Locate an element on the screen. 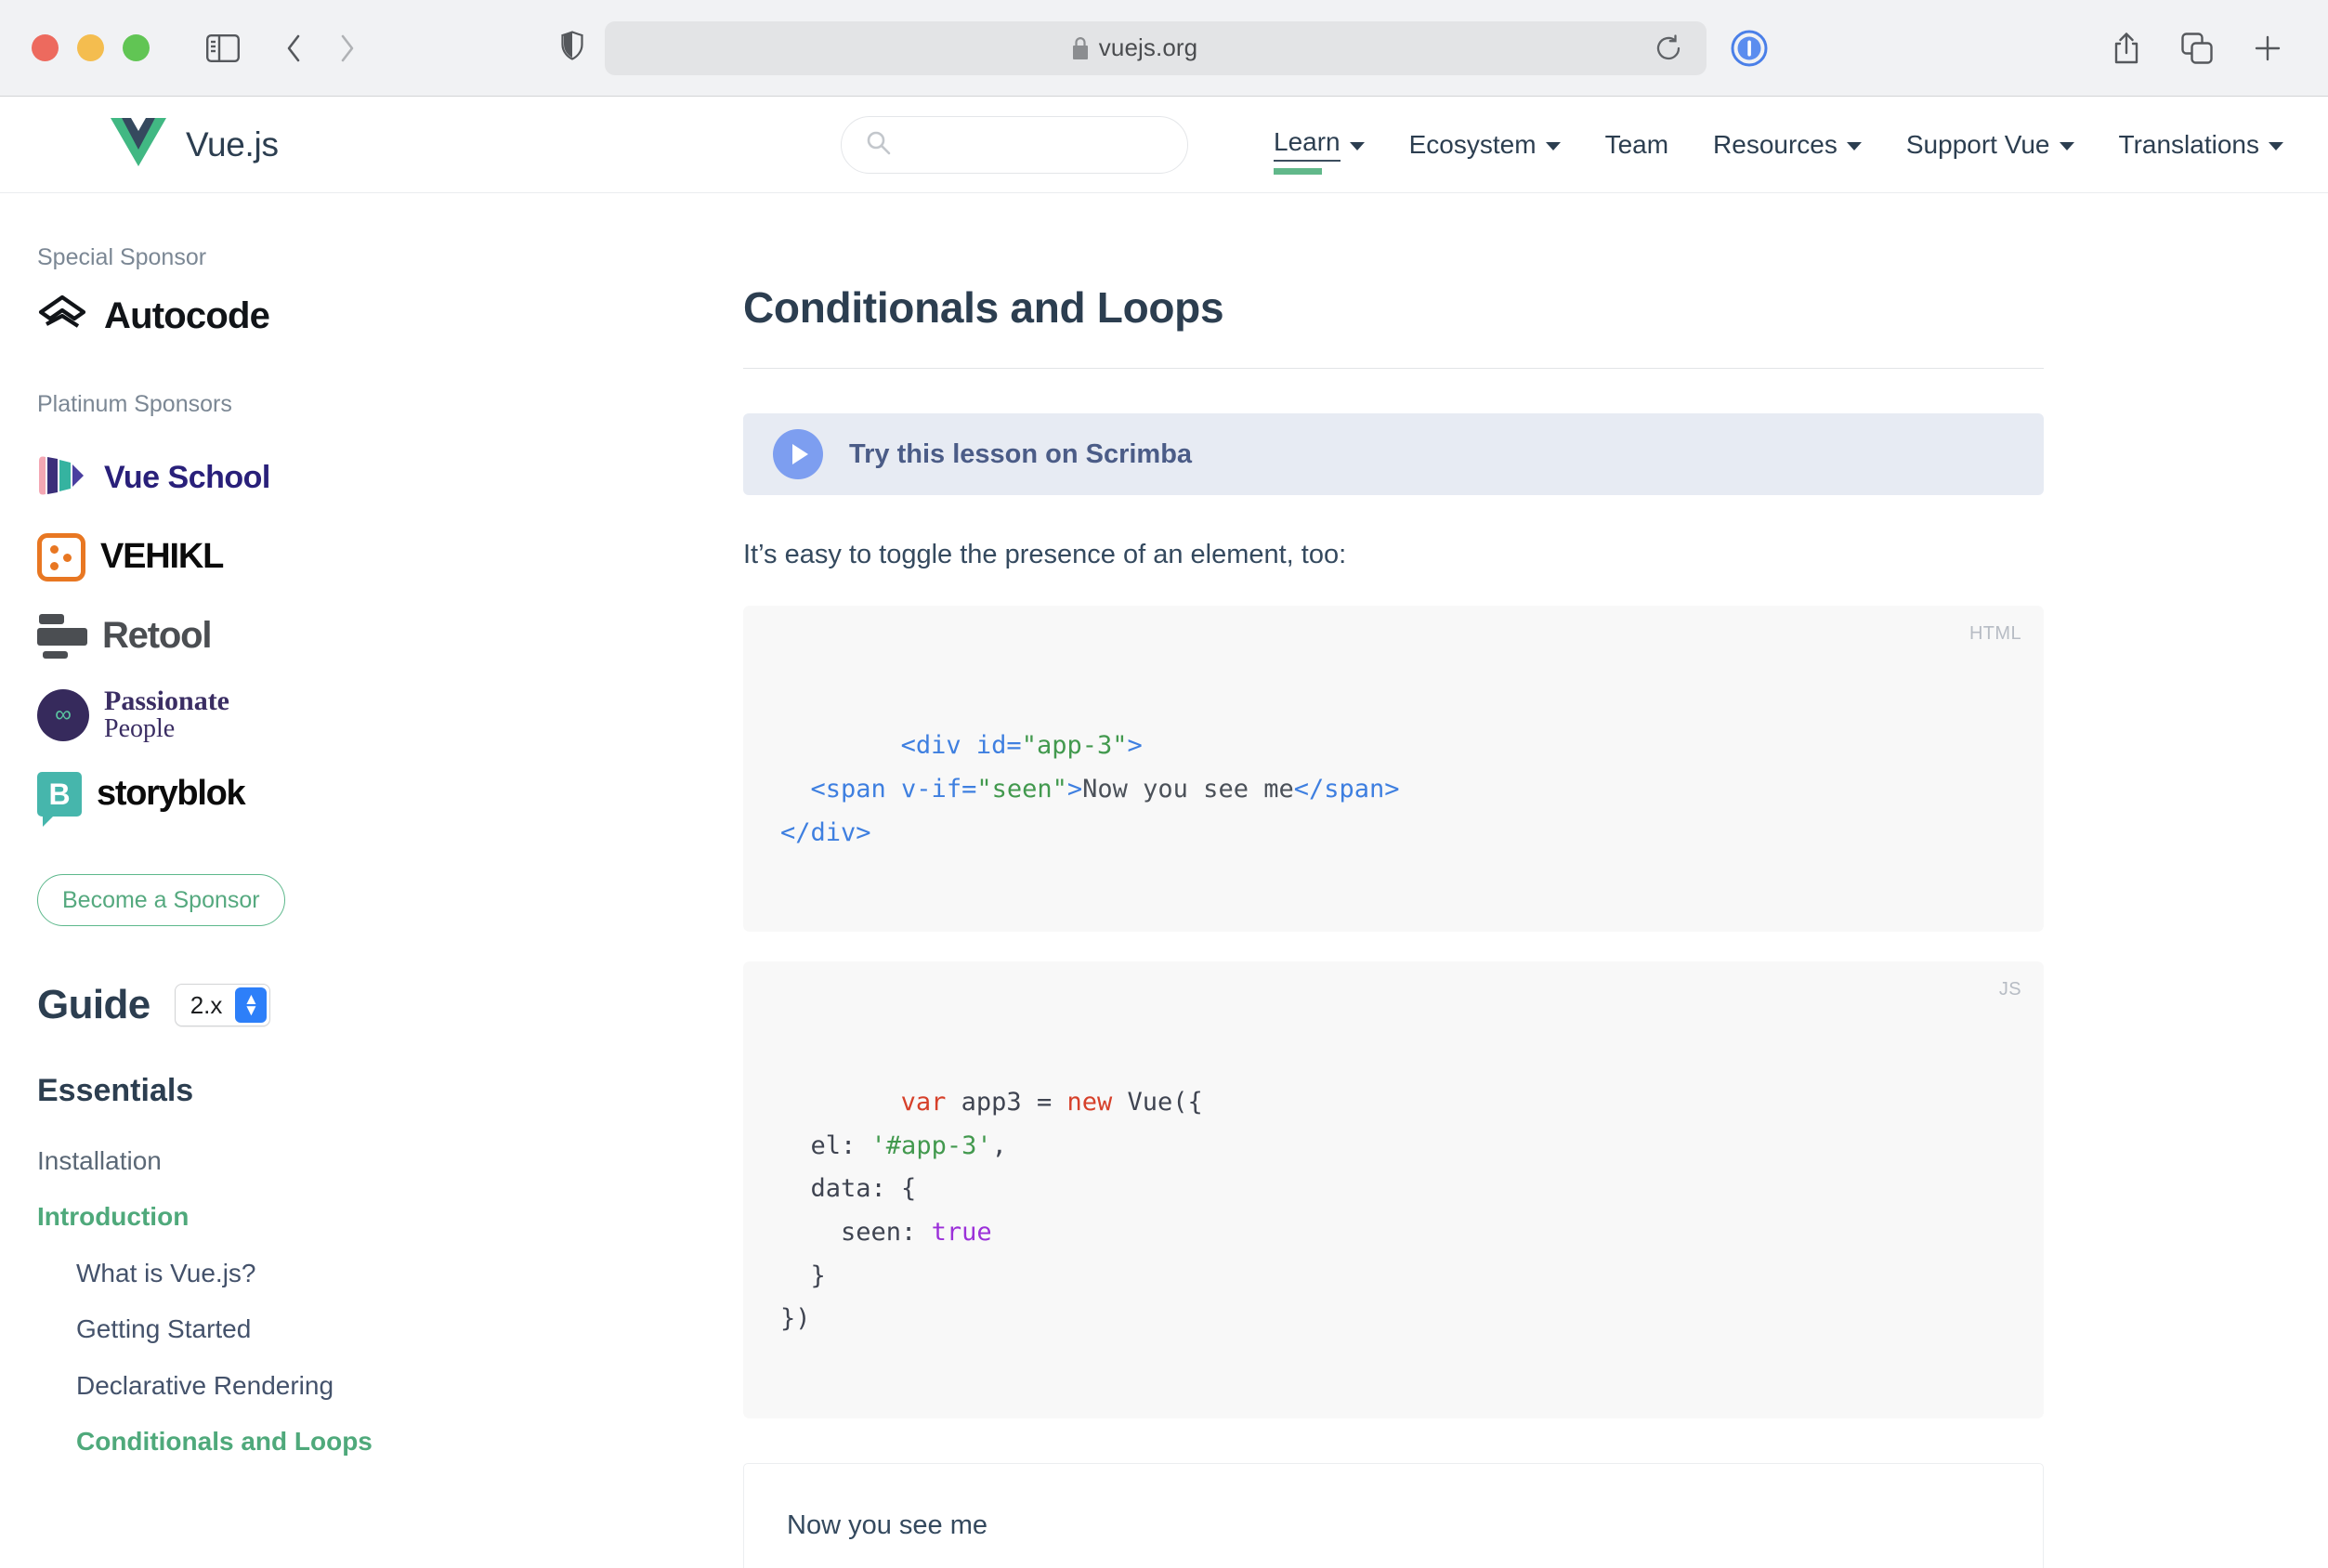  play-icon is located at coordinates (798, 454).